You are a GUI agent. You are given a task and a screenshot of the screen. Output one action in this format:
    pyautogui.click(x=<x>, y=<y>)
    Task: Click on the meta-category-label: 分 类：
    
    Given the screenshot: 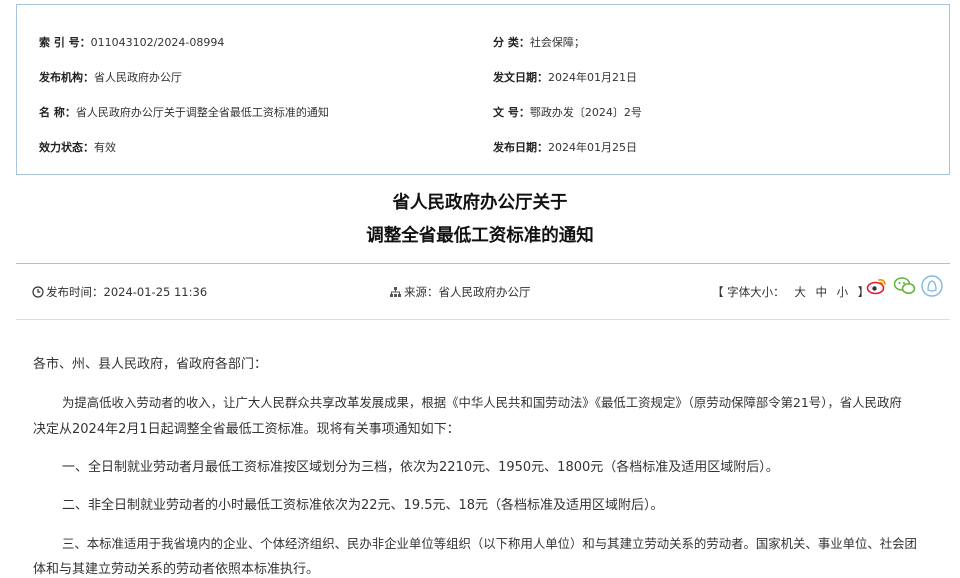 What is the action you would take?
    pyautogui.click(x=511, y=42)
    